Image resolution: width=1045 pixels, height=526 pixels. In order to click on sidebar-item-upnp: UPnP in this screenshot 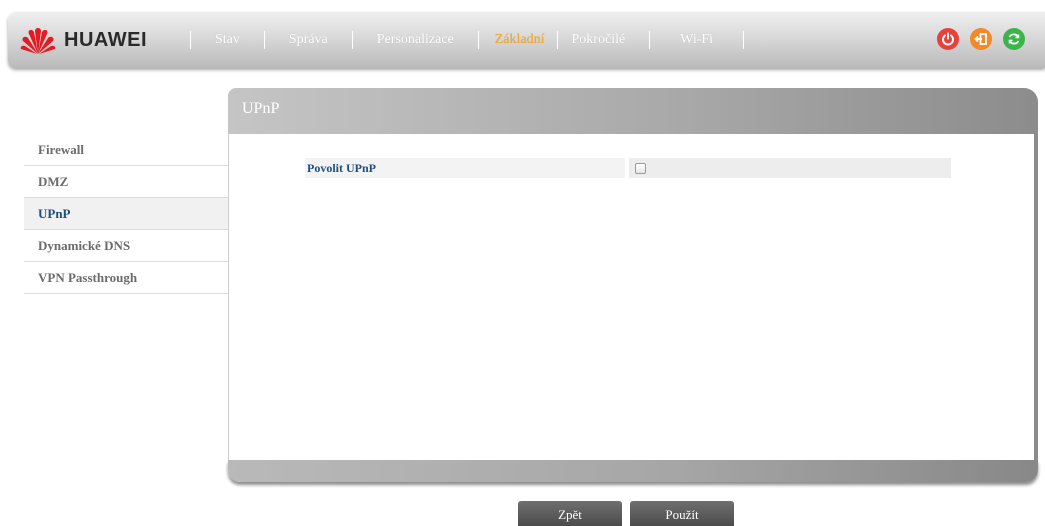, I will do `click(126, 214)`.